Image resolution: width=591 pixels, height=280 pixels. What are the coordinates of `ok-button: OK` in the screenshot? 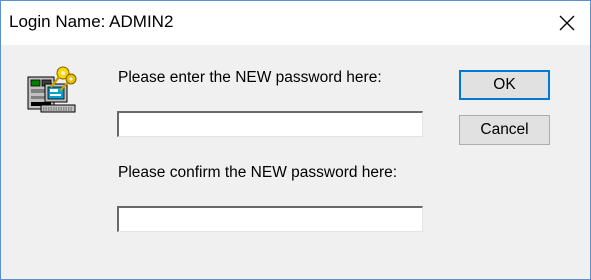 It's located at (504, 85).